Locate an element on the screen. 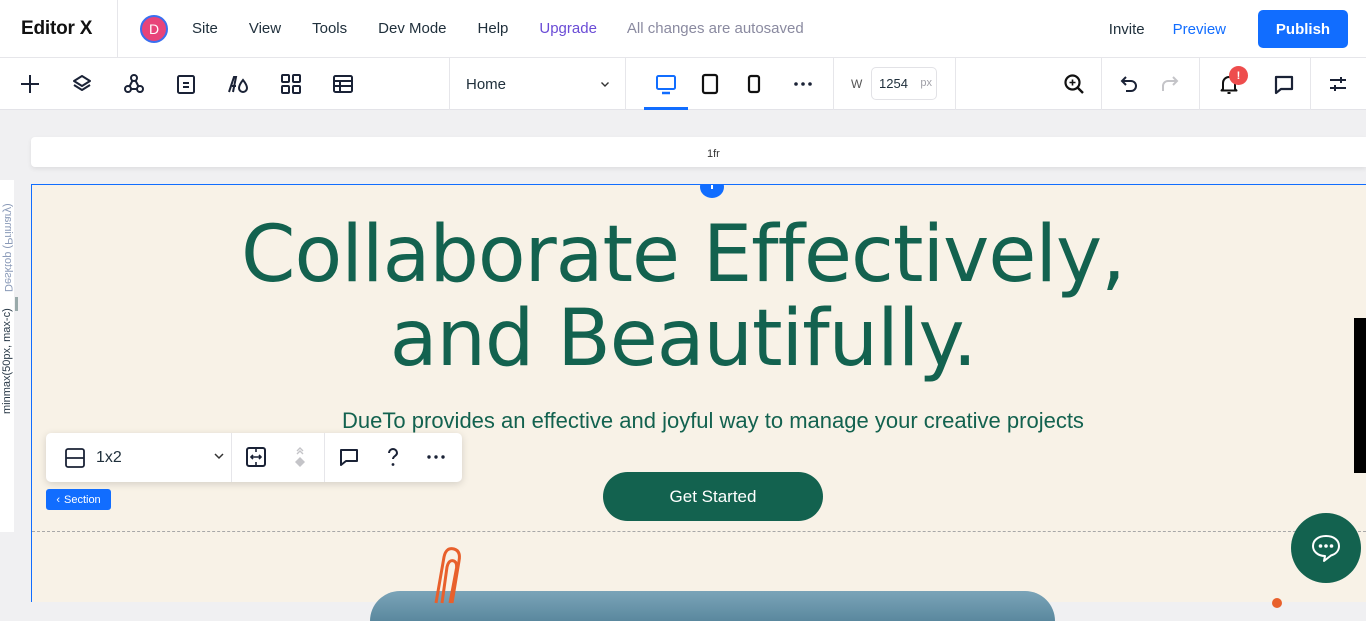 Image resolution: width=1366 pixels, height=621 pixels. menu-site: Site is located at coordinates (205, 28).